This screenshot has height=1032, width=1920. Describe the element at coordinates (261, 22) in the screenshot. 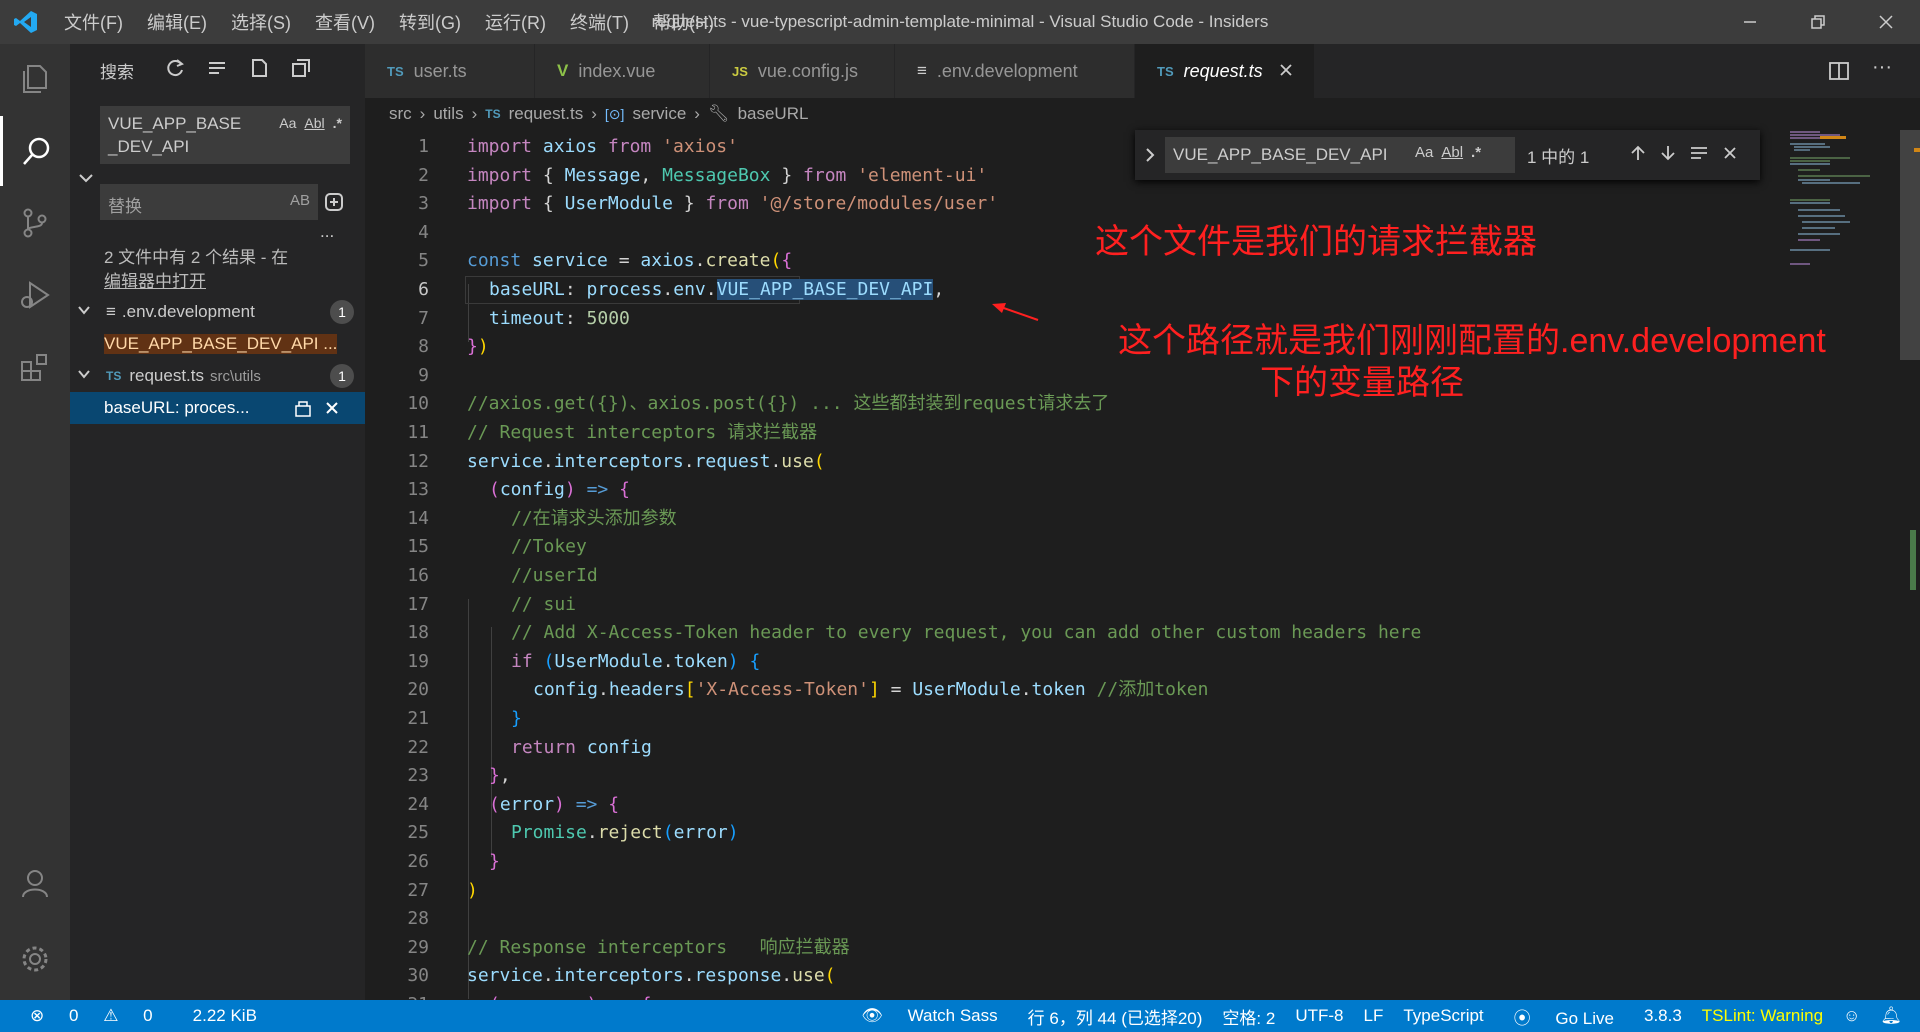

I see `menu-selection: 选择(S)` at that location.